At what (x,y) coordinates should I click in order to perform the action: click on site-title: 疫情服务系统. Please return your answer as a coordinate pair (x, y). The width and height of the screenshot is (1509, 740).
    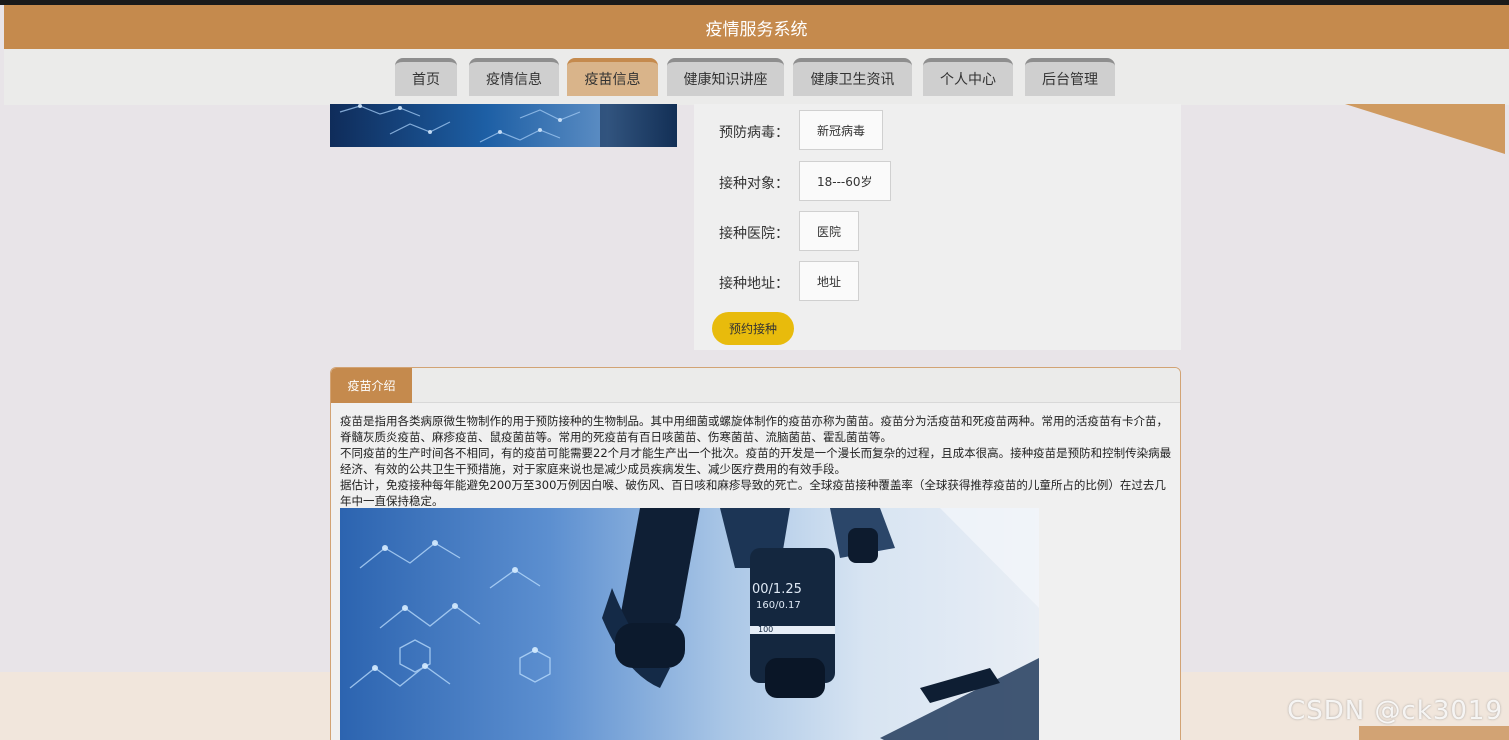
    Looking at the image, I should click on (756, 29).